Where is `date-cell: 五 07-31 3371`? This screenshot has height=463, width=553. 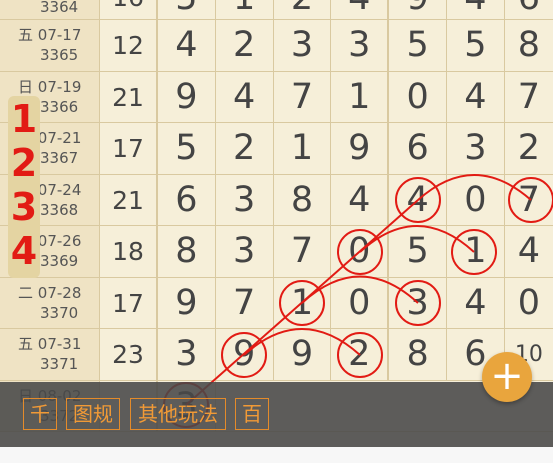 date-cell: 五 07-31 3371 is located at coordinates (50, 354).